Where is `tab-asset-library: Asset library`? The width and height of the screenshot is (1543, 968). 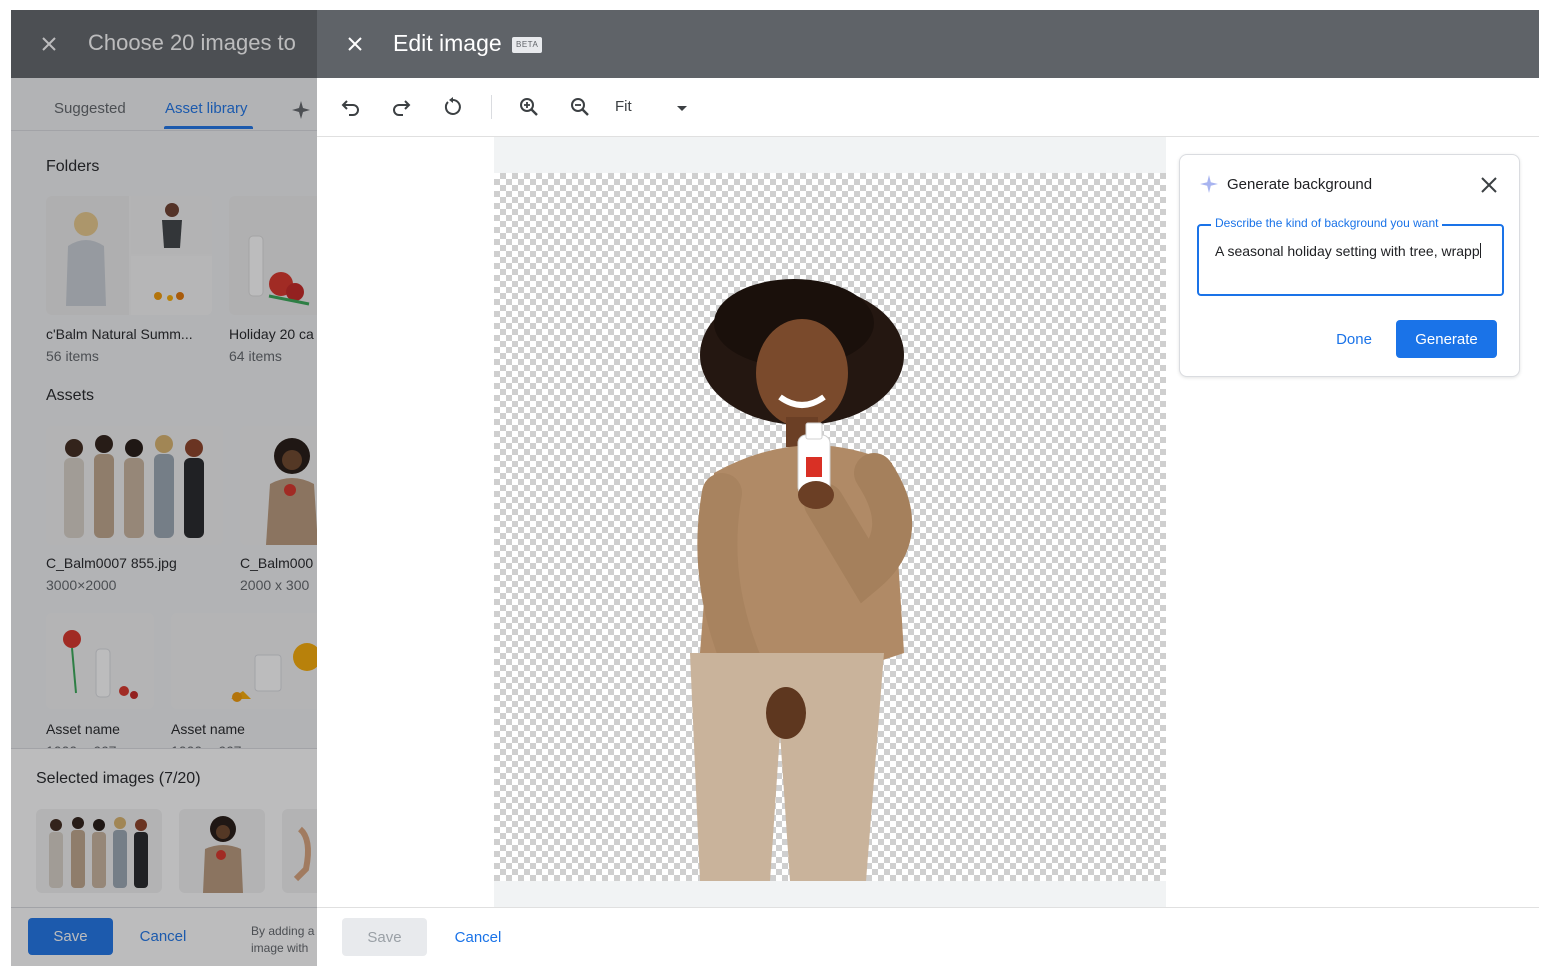 tab-asset-library: Asset library is located at coordinates (206, 108).